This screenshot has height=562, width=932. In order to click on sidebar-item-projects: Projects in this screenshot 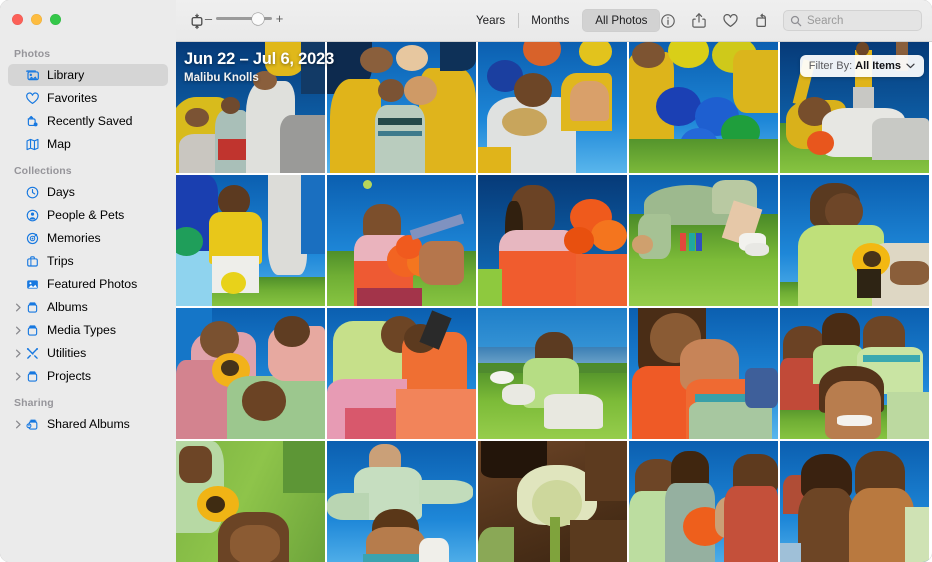, I will do `click(88, 376)`.